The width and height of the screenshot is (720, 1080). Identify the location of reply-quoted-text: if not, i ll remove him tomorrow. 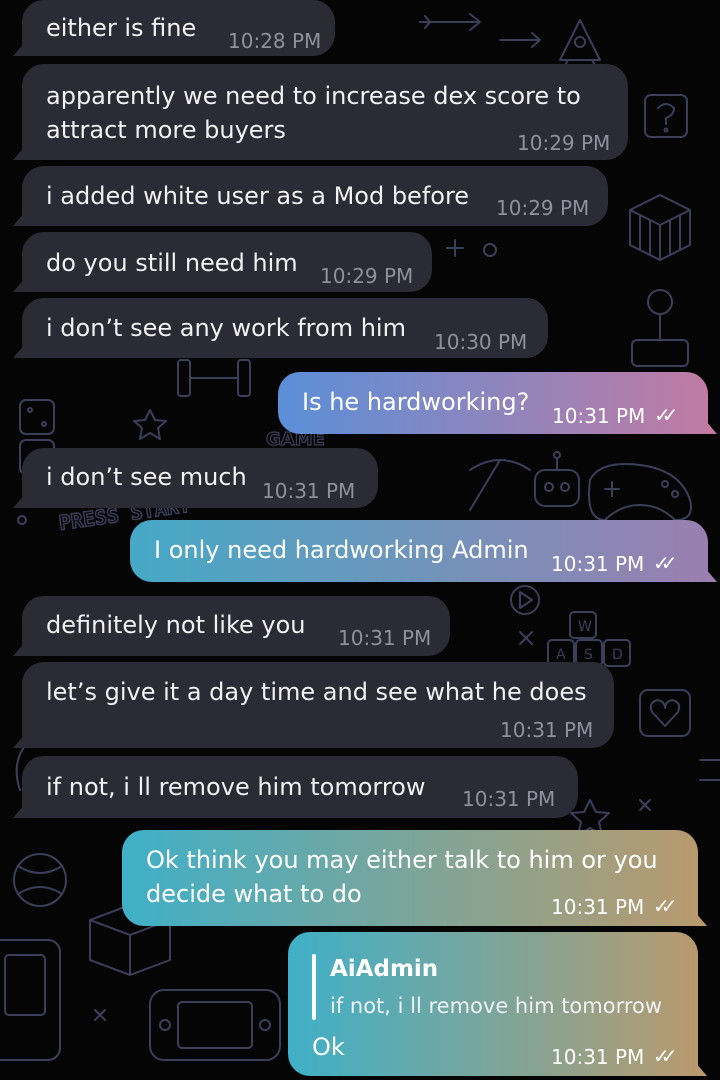
(496, 1006).